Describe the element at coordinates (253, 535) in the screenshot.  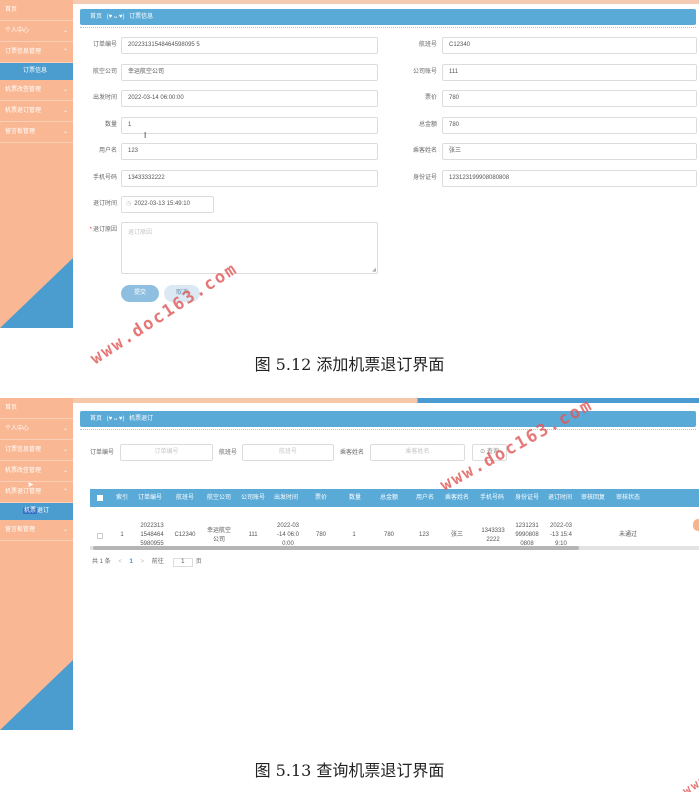
I see `table-cell: 111` at that location.